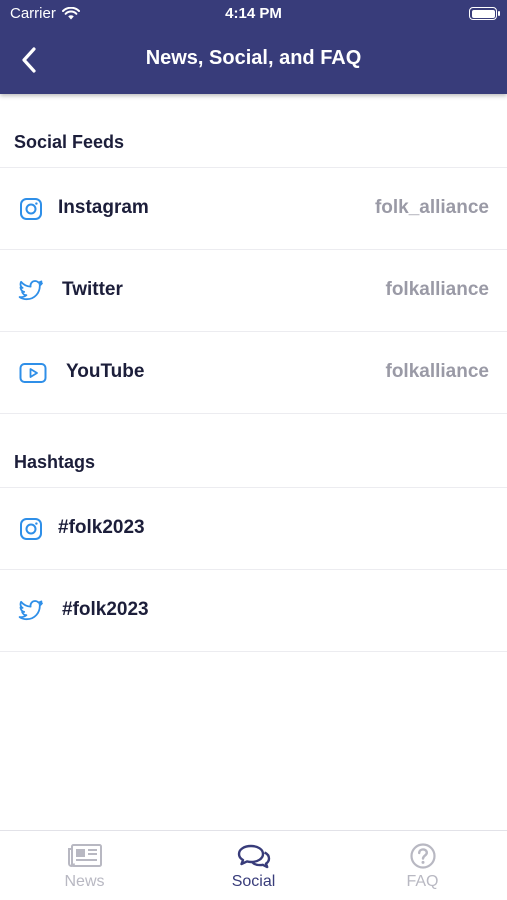 The image size is (507, 900). What do you see at coordinates (253, 209) in the screenshot?
I see `social-row-instagram: Instagram folk_alliance` at bounding box center [253, 209].